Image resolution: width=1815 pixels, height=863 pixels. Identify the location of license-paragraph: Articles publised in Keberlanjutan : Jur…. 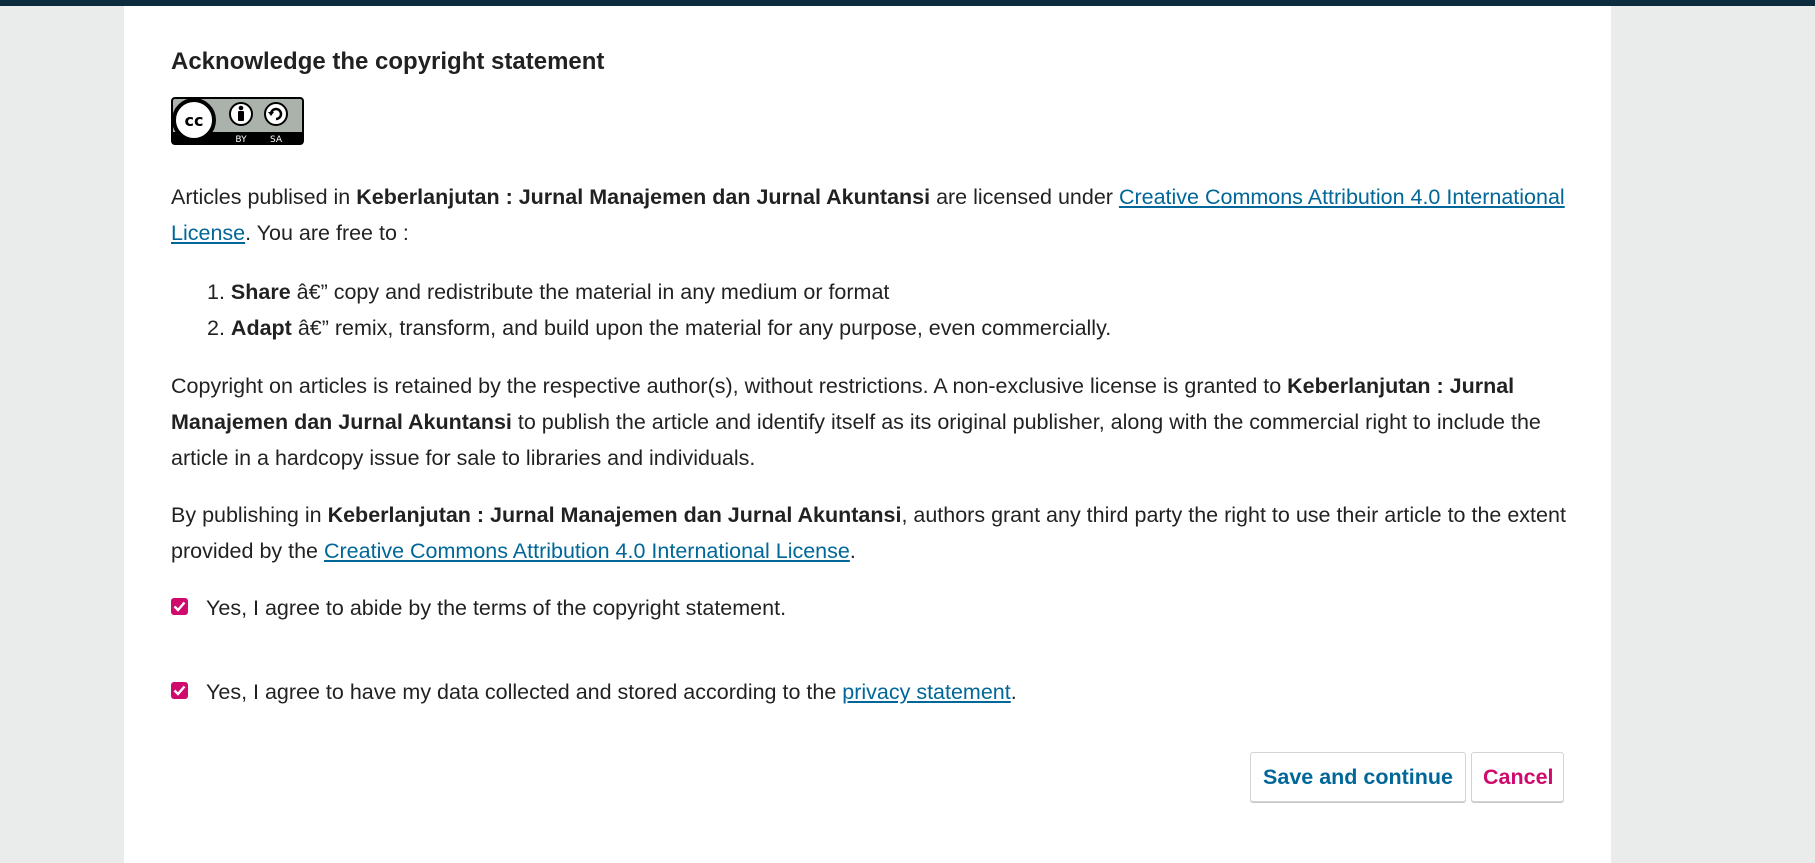
(871, 215).